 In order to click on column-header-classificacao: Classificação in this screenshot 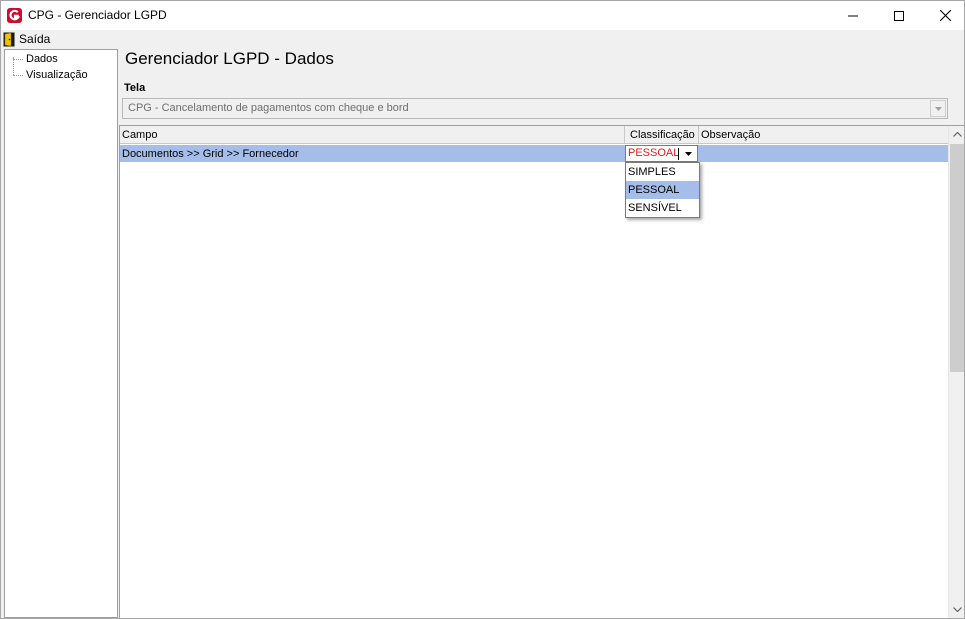, I will do `click(662, 134)`.